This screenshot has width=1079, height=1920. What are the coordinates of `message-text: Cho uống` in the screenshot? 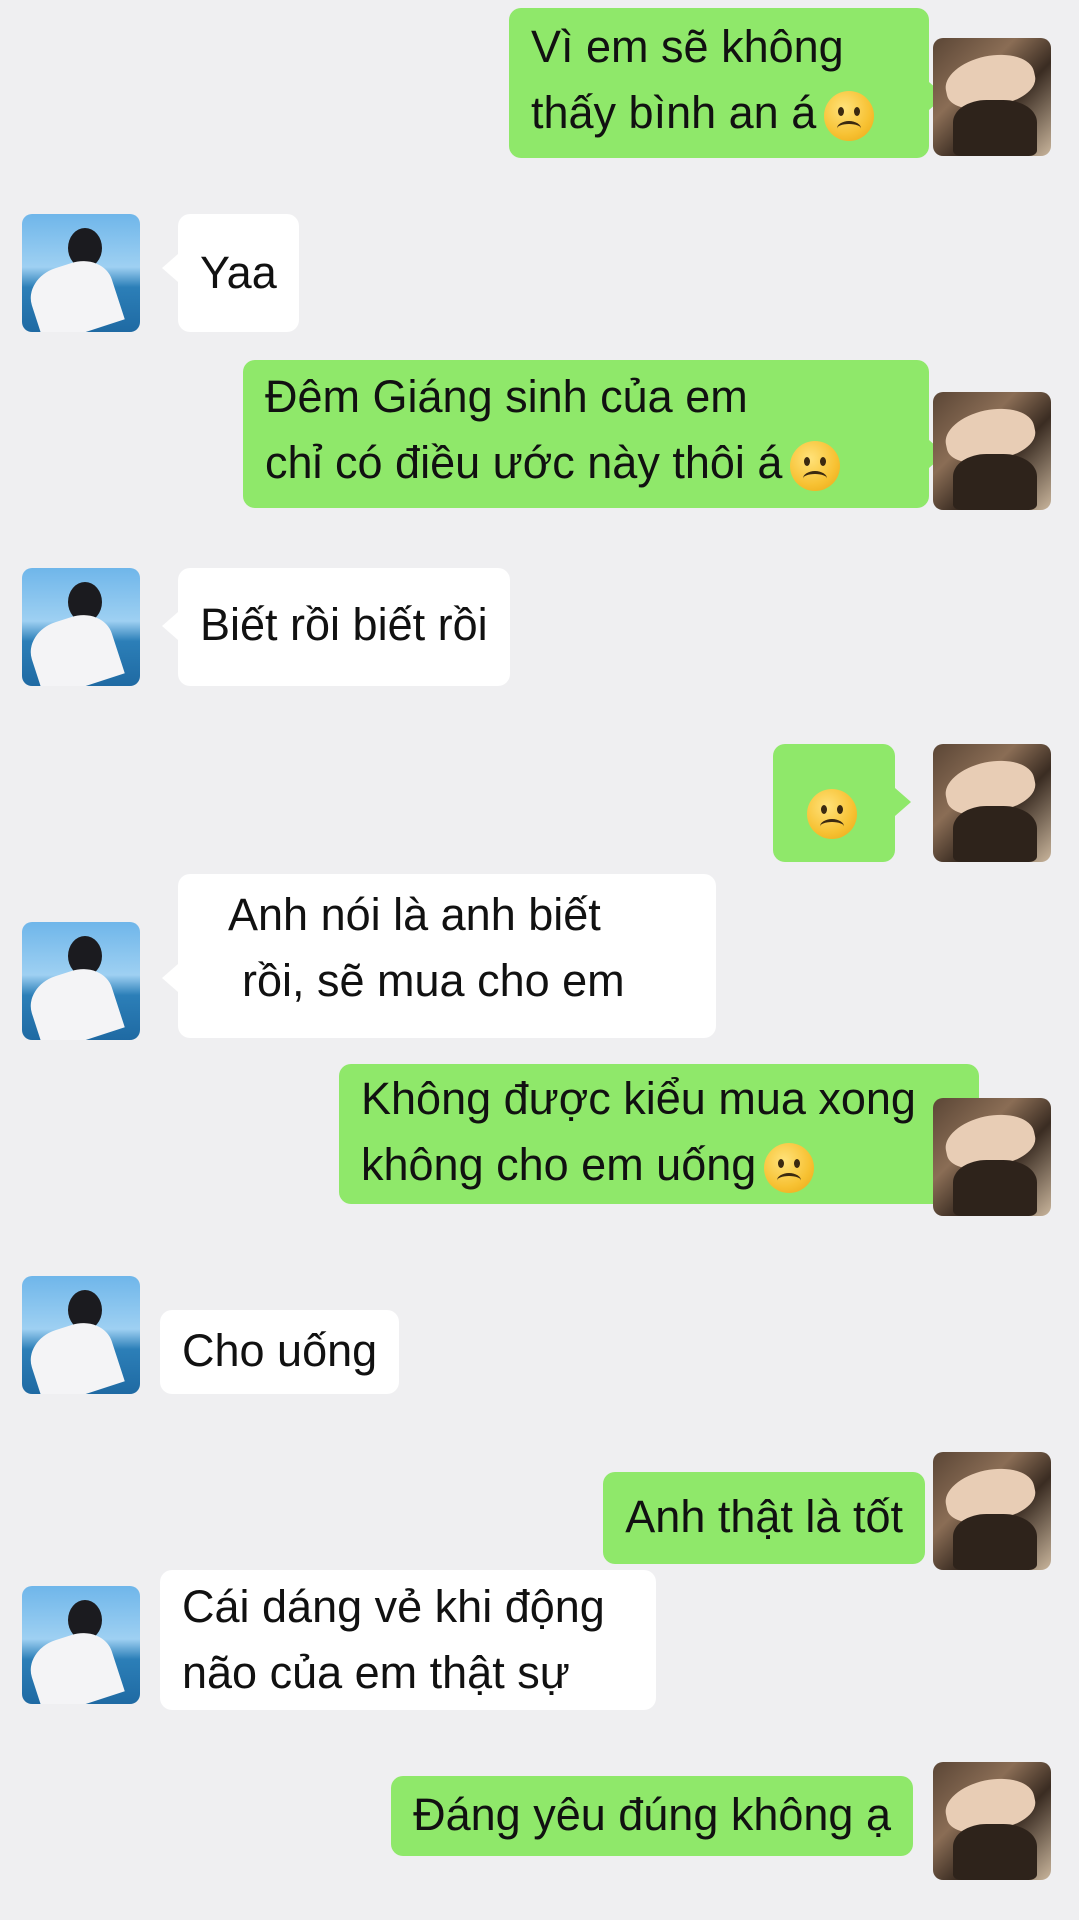 It's located at (280, 1350).